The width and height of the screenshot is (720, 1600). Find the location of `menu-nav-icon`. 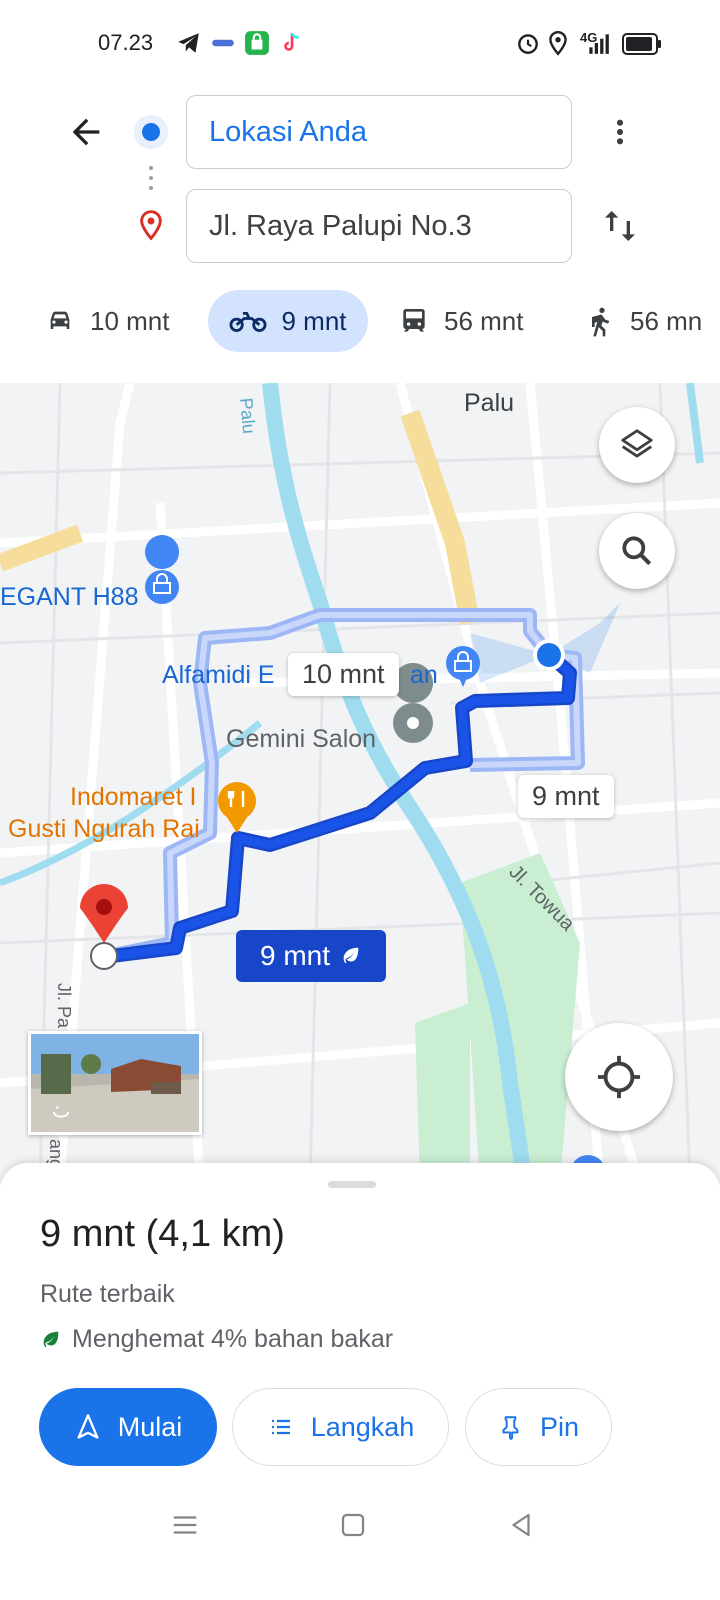

menu-nav-icon is located at coordinates (185, 1525).